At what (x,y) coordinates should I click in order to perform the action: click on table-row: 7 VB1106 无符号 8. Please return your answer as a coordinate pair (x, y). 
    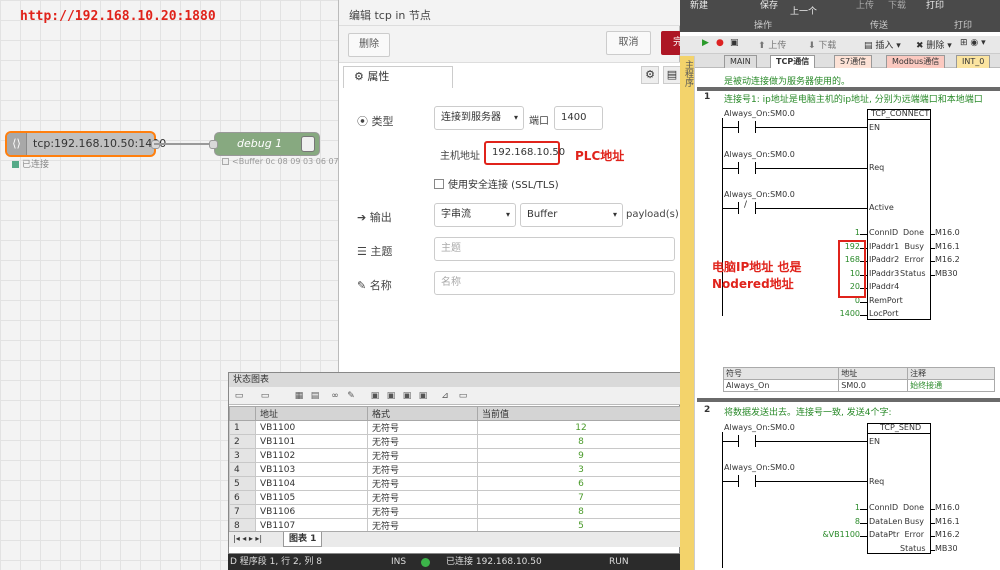
    Looking at the image, I should click on (455, 511).